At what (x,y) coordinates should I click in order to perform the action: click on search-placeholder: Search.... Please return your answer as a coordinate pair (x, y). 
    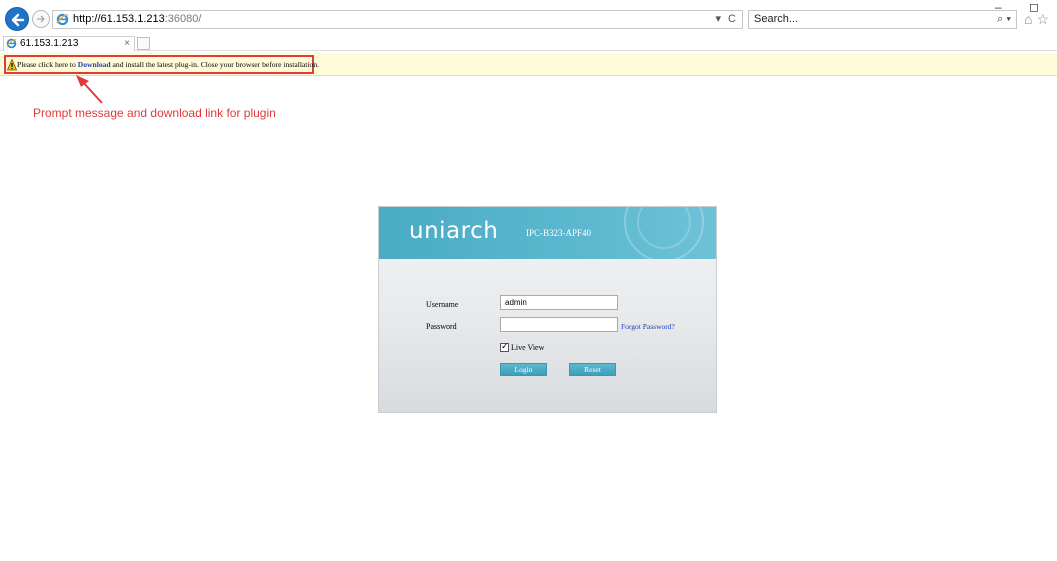
    Looking at the image, I should click on (776, 19).